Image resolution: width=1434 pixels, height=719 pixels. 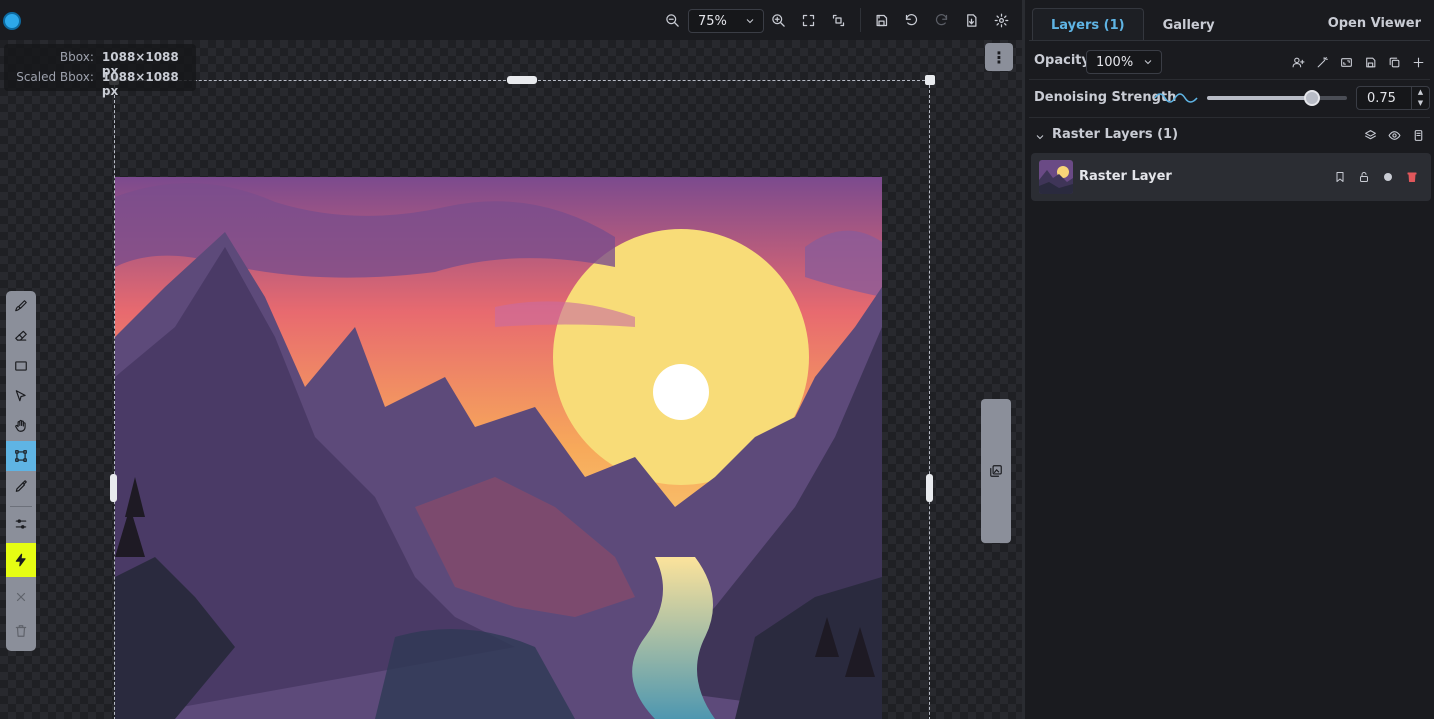 What do you see at coordinates (1229, 40) in the screenshot?
I see `tab-divider` at bounding box center [1229, 40].